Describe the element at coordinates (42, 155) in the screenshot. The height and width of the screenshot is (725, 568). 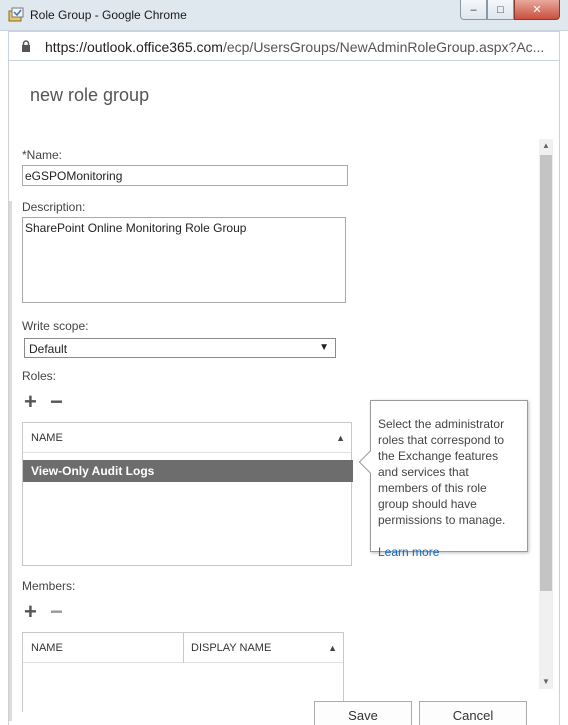
I see `name-label: *Name:` at that location.